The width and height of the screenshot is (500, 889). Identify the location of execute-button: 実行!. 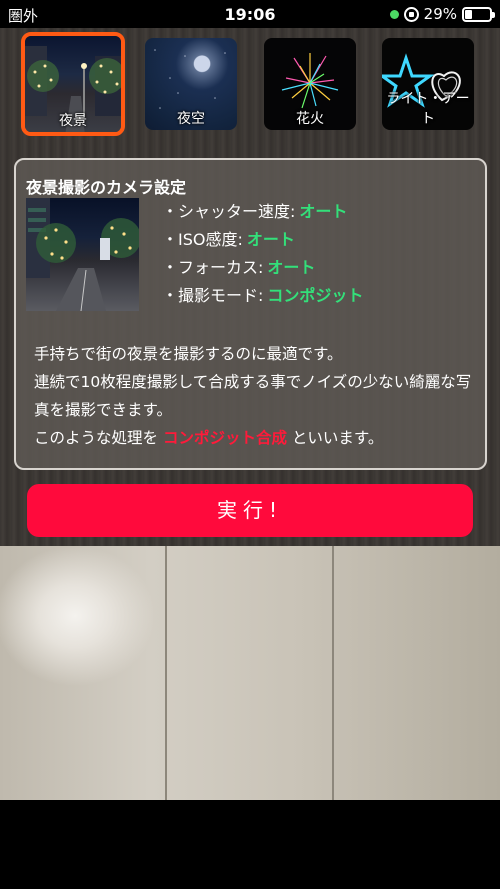
(250, 510).